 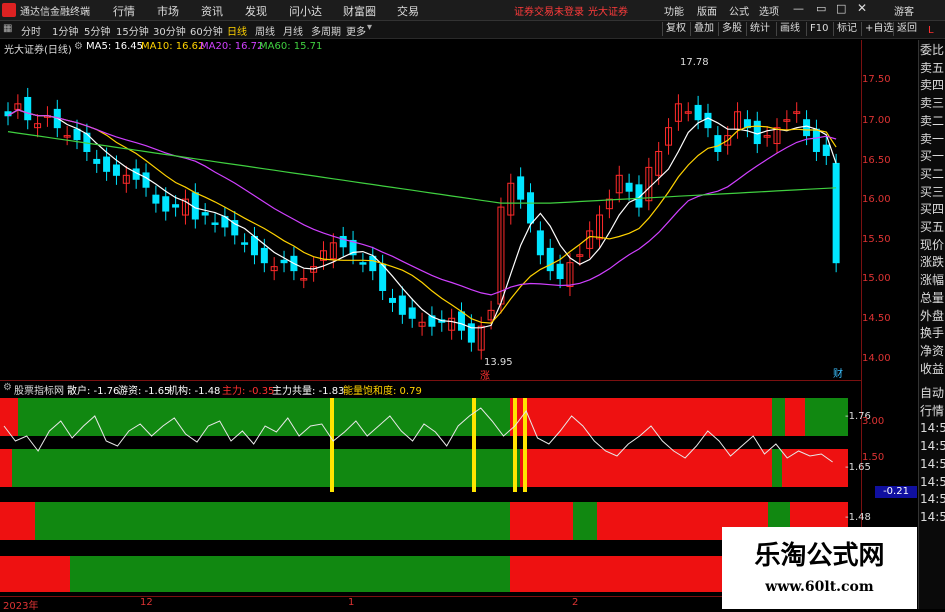 I want to click on quote-field: 买二, so click(x=932, y=174).